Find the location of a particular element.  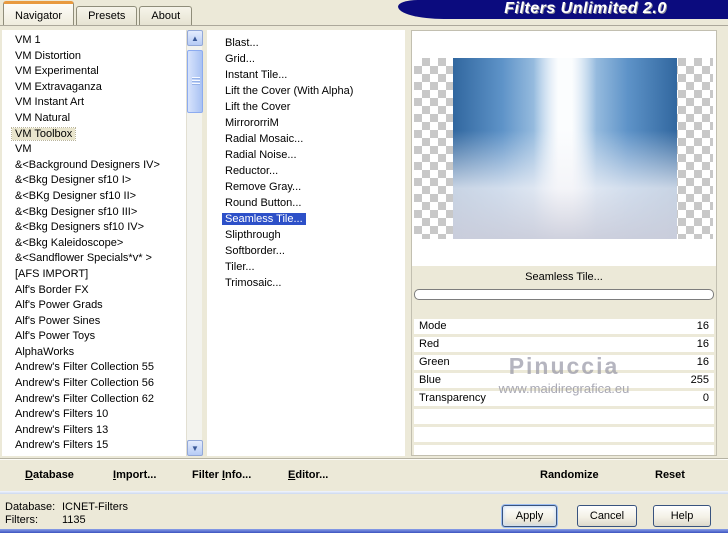

status-info: Database: ICNET-Filters Filters: 1135 is located at coordinates (66, 514).